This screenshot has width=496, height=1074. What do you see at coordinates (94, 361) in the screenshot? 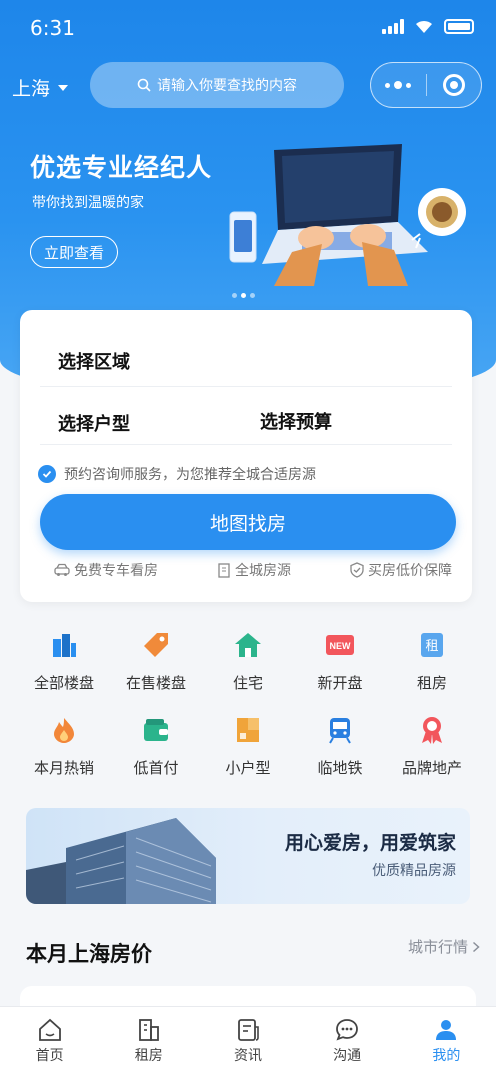
I see `region-selector: 选择区域` at bounding box center [94, 361].